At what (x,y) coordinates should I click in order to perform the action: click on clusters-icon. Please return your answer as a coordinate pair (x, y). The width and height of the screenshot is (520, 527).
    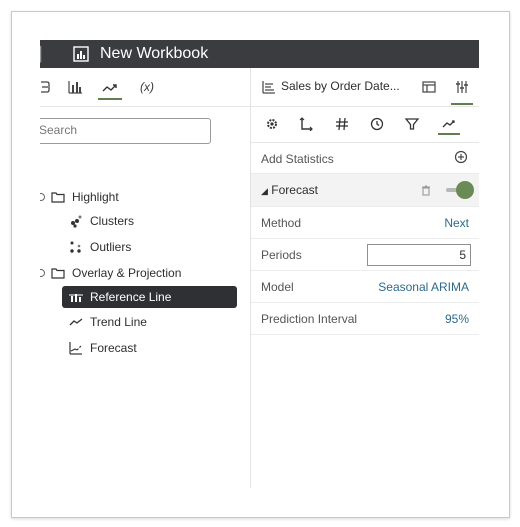
    Looking at the image, I should click on (76, 221).